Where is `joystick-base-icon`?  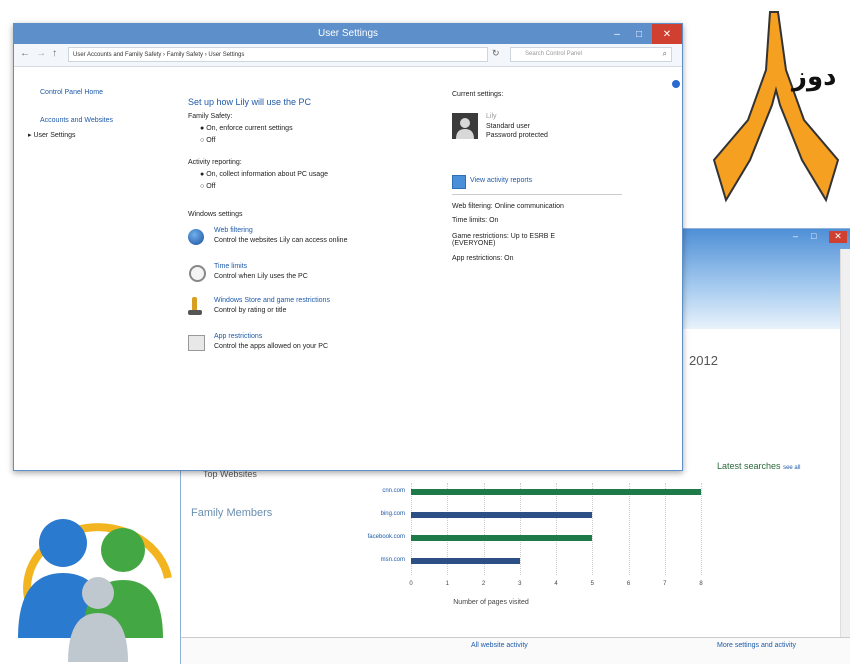
joystick-base-icon is located at coordinates (195, 312).